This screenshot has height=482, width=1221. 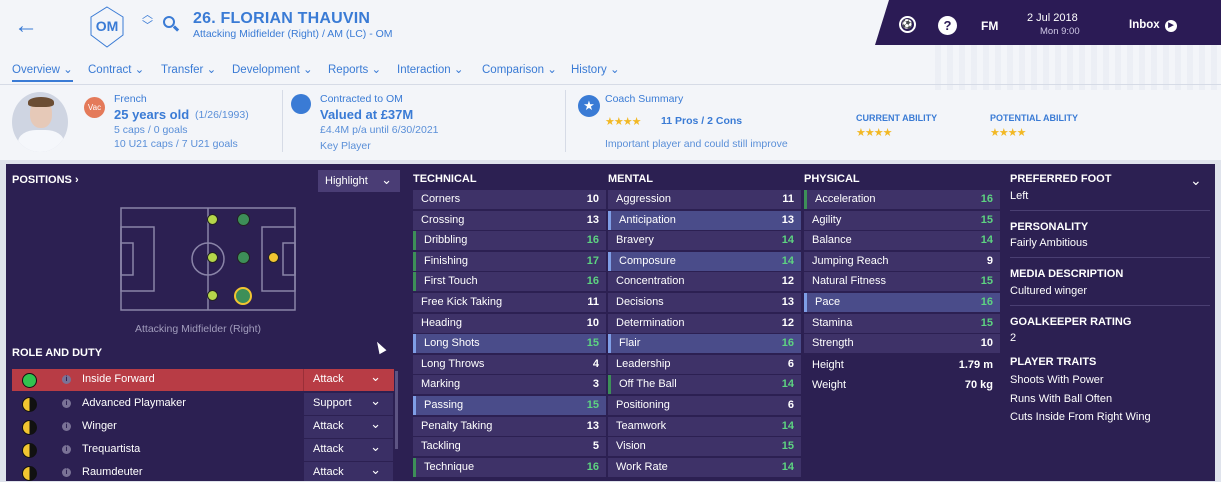 What do you see at coordinates (704, 405) in the screenshot?
I see `attribute-row: Positioning 6` at bounding box center [704, 405].